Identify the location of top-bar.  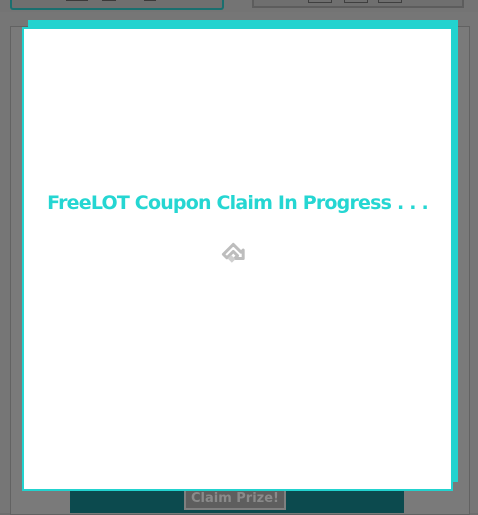
(239, 6).